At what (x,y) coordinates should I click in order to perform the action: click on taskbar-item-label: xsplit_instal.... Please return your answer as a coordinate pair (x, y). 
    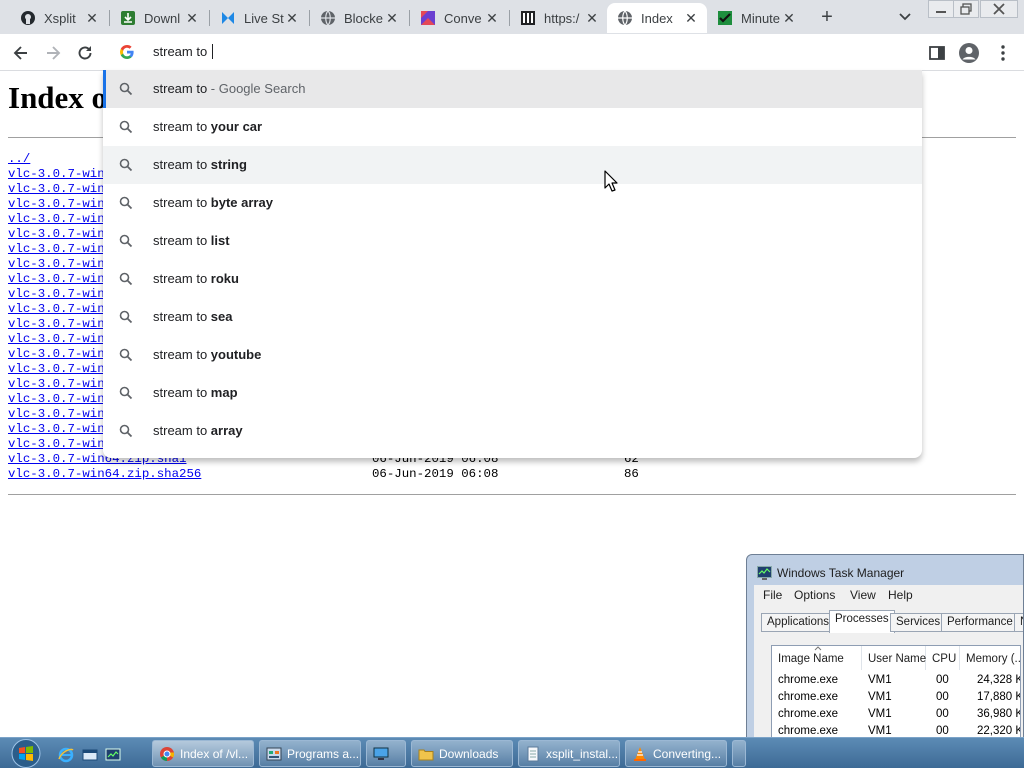
    Looking at the image, I should click on (582, 753).